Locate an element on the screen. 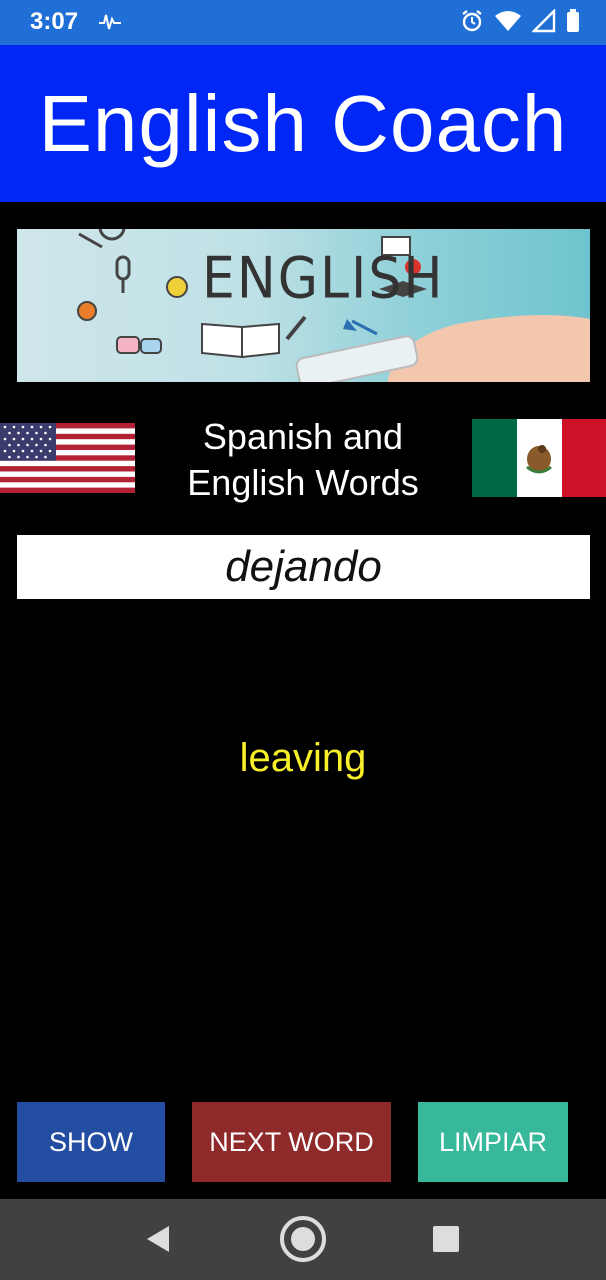  show-button: SHOW is located at coordinates (91, 1142).